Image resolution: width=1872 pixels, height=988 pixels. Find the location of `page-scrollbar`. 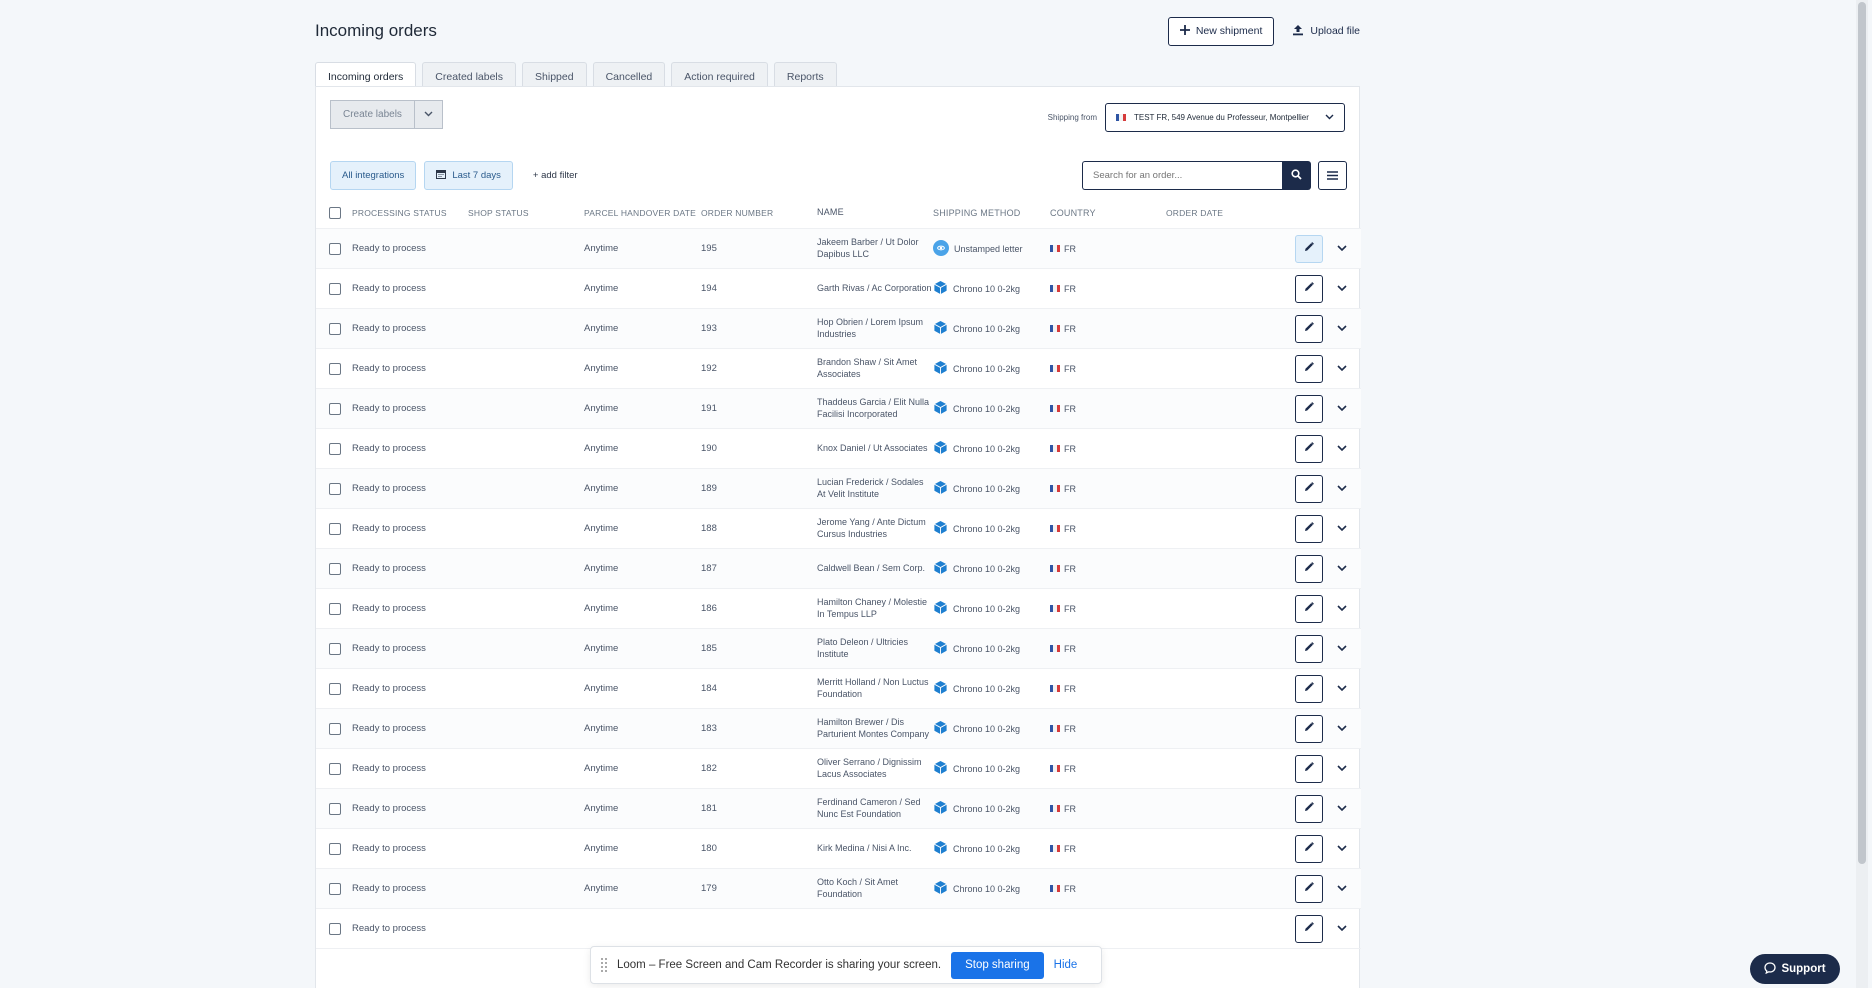

page-scrollbar is located at coordinates (1862, 494).